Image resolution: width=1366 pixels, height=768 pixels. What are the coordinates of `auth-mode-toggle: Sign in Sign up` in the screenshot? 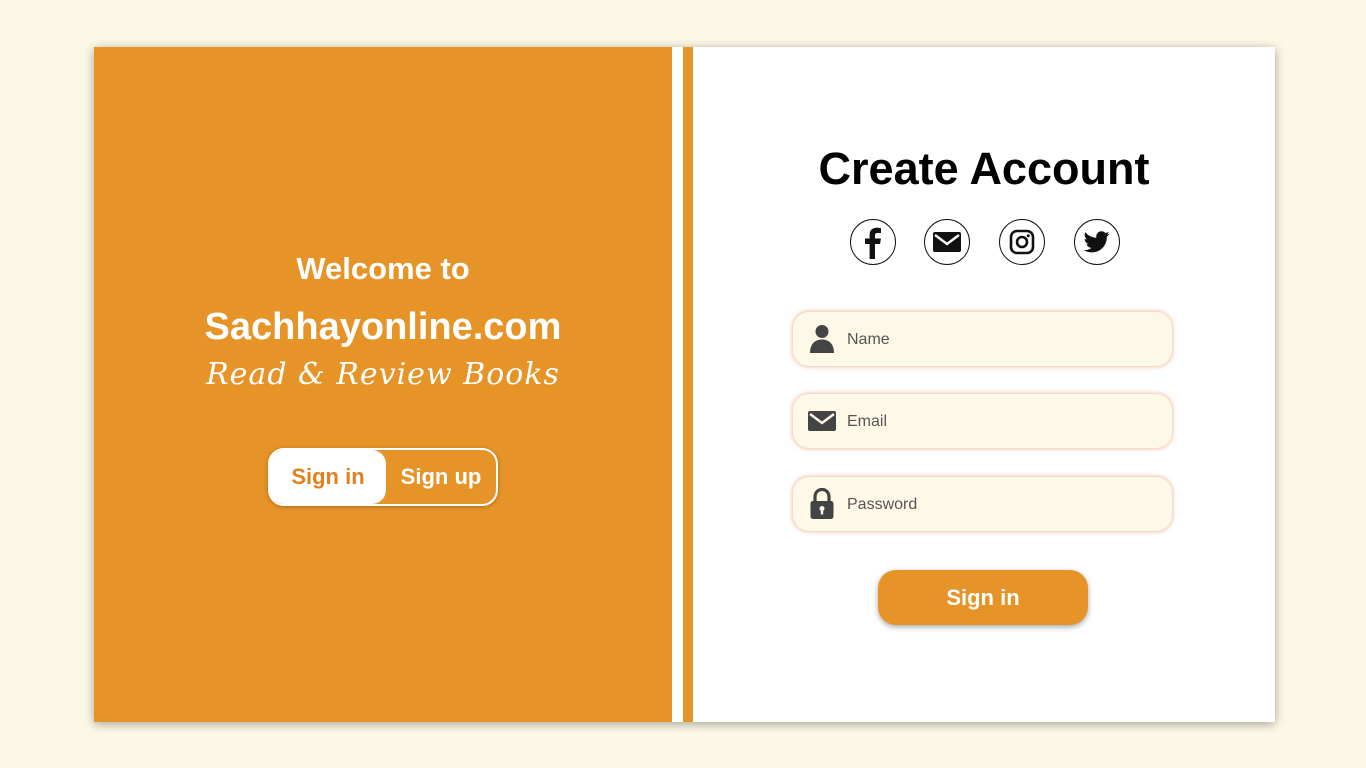 It's located at (383, 477).